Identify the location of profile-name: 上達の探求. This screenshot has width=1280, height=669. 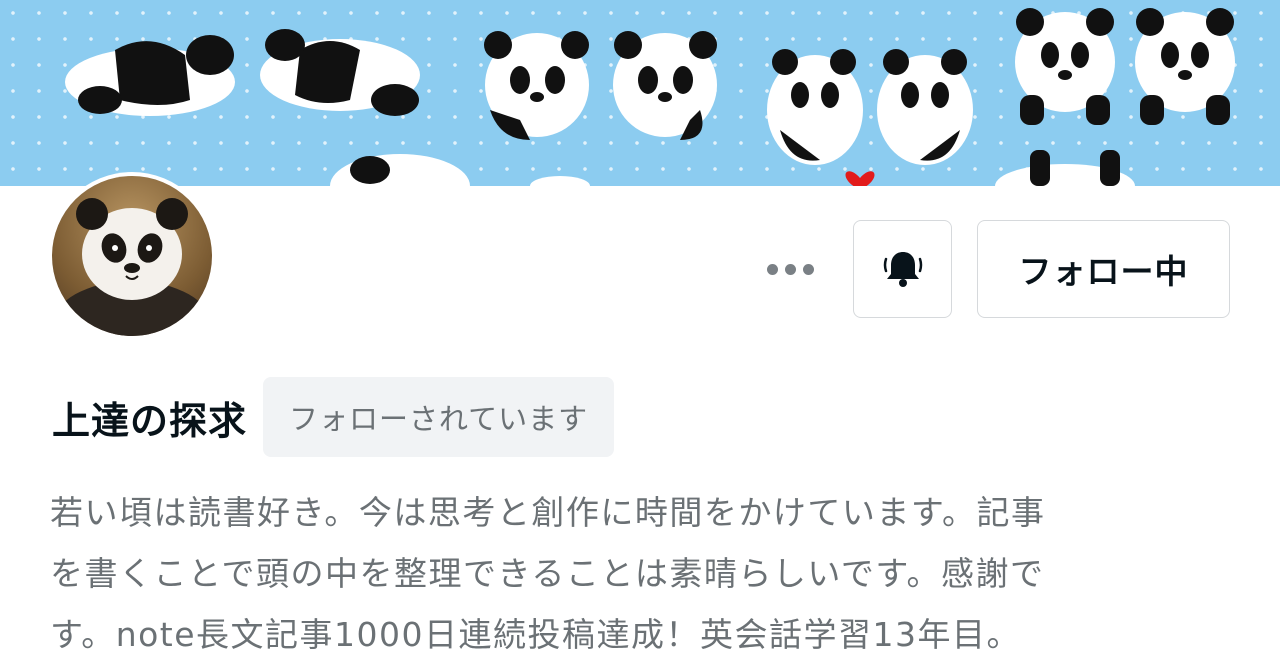
(150, 420).